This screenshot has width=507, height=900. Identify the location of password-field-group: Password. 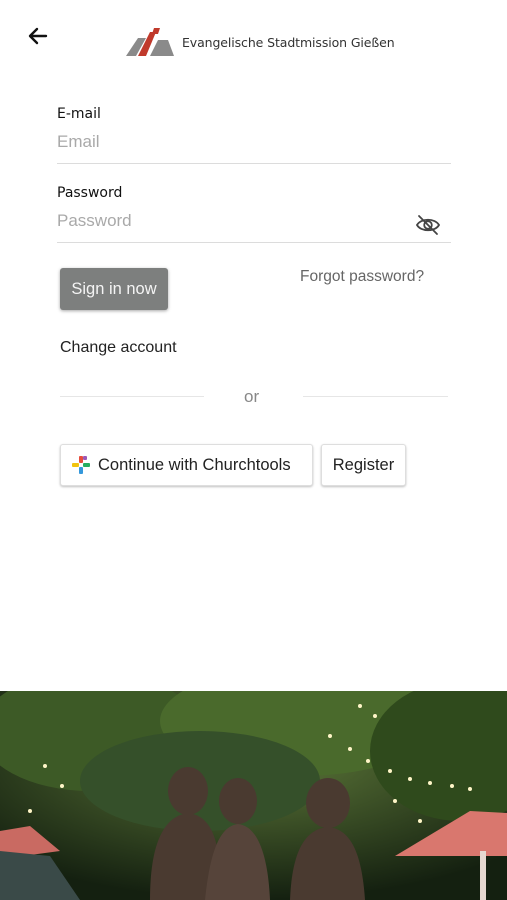
(254, 214).